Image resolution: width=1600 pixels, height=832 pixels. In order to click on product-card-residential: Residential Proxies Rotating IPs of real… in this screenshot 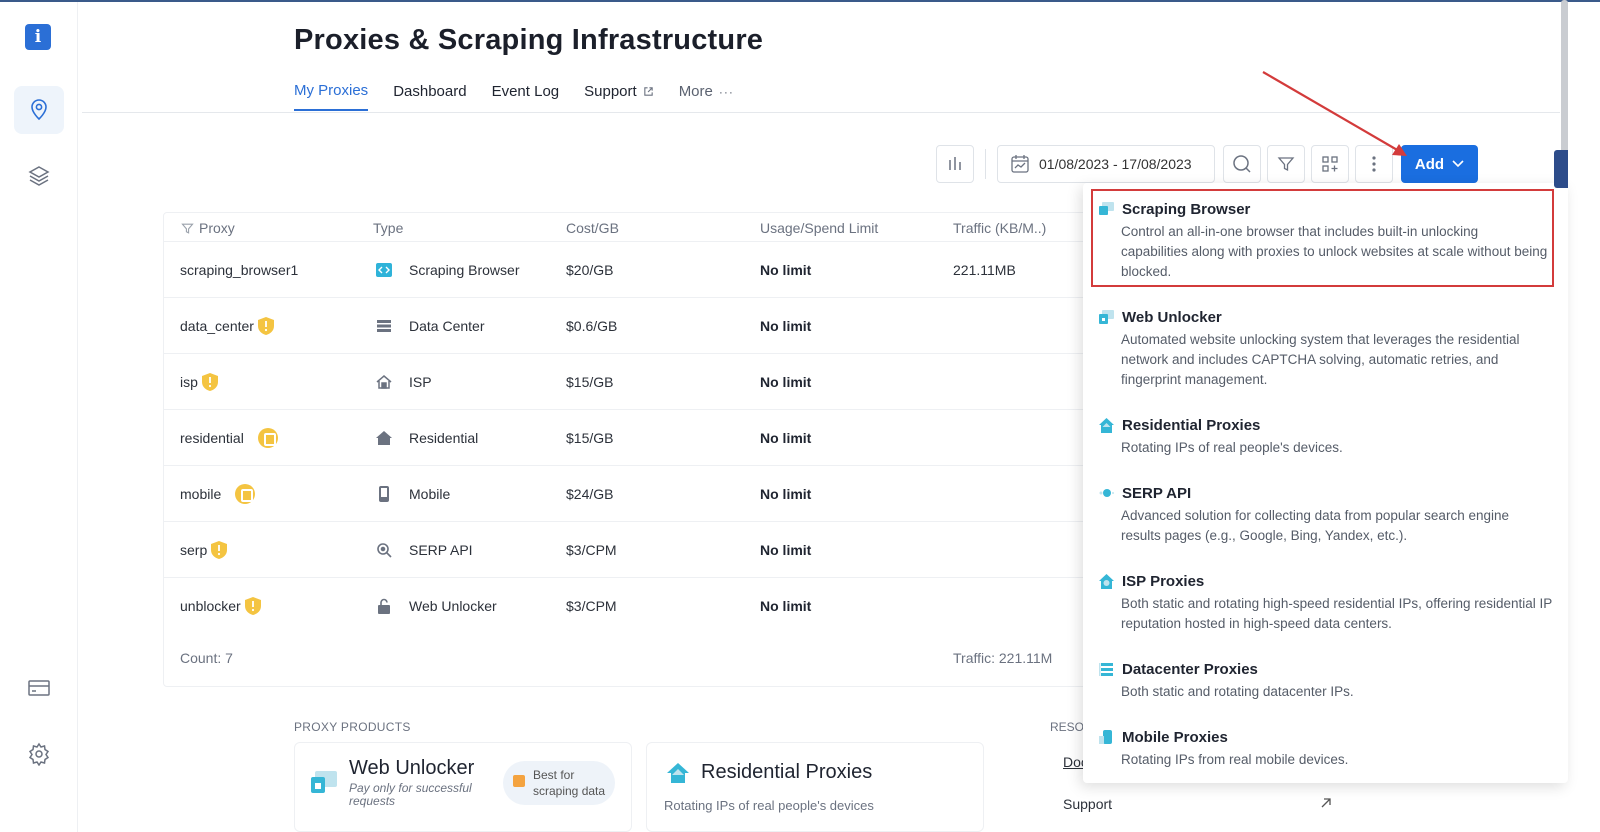, I will do `click(815, 787)`.